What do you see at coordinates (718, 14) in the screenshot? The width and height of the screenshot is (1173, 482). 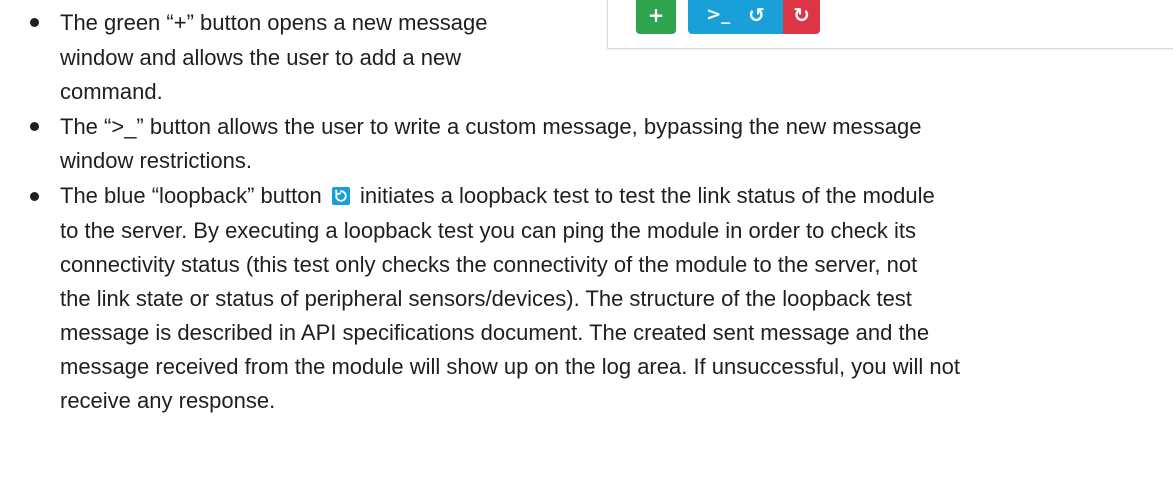 I see `terminal-icon: >_` at bounding box center [718, 14].